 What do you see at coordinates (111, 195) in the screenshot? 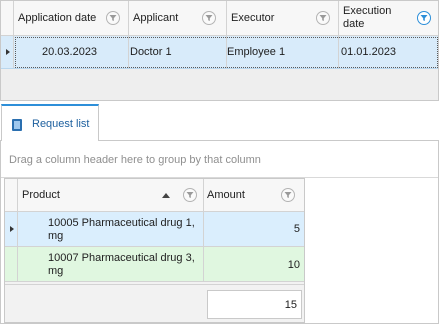
I see `column-header-product: Product` at bounding box center [111, 195].